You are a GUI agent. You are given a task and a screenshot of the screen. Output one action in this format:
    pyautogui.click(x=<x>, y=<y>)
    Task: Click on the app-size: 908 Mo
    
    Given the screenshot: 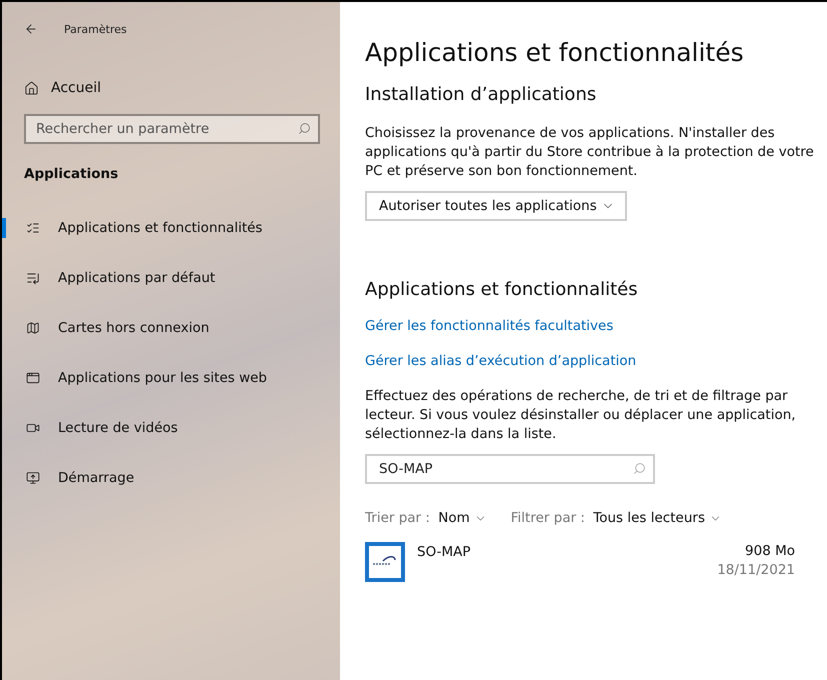 What is the action you would take?
    pyautogui.click(x=770, y=551)
    